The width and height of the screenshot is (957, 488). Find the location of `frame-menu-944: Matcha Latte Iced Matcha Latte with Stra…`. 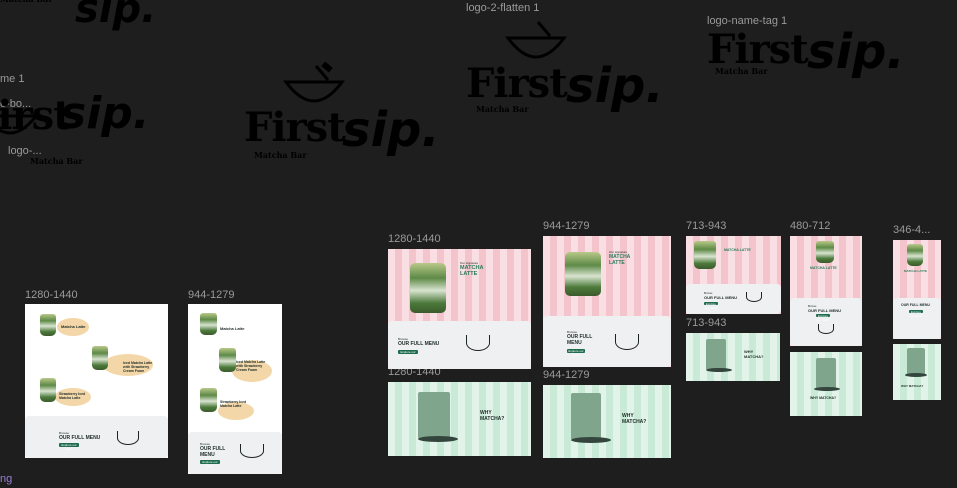

frame-menu-944: Matcha Latte Iced Matcha Latte with Stra… is located at coordinates (235, 389).